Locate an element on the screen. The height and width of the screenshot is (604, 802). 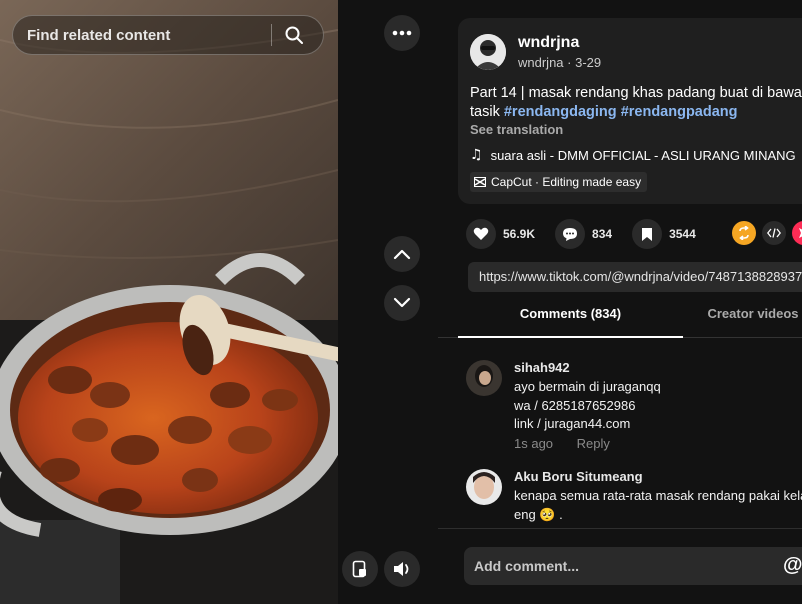
chevron-down-icon is located at coordinates (402, 302).